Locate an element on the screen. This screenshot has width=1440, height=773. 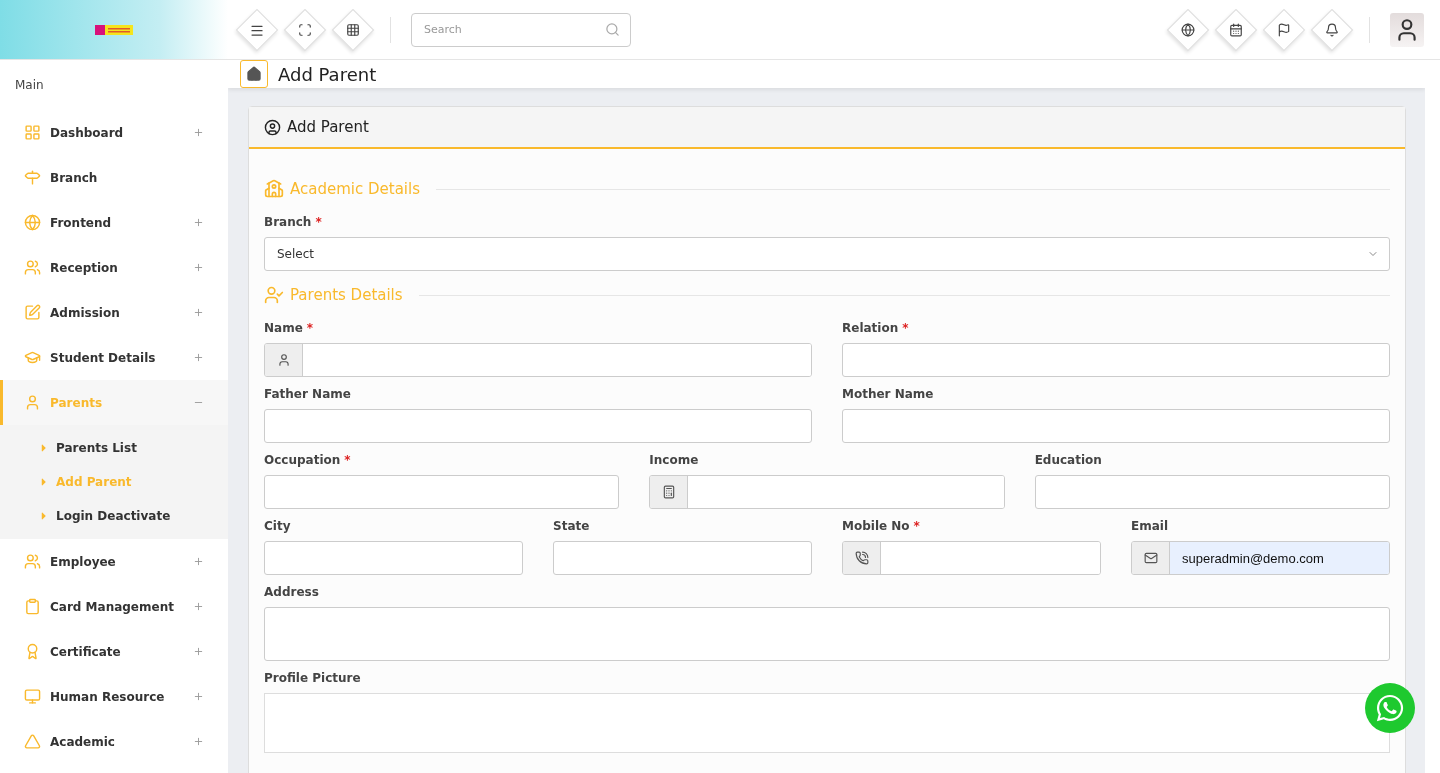
sidebar-item-label: Reception is located at coordinates (84, 267).